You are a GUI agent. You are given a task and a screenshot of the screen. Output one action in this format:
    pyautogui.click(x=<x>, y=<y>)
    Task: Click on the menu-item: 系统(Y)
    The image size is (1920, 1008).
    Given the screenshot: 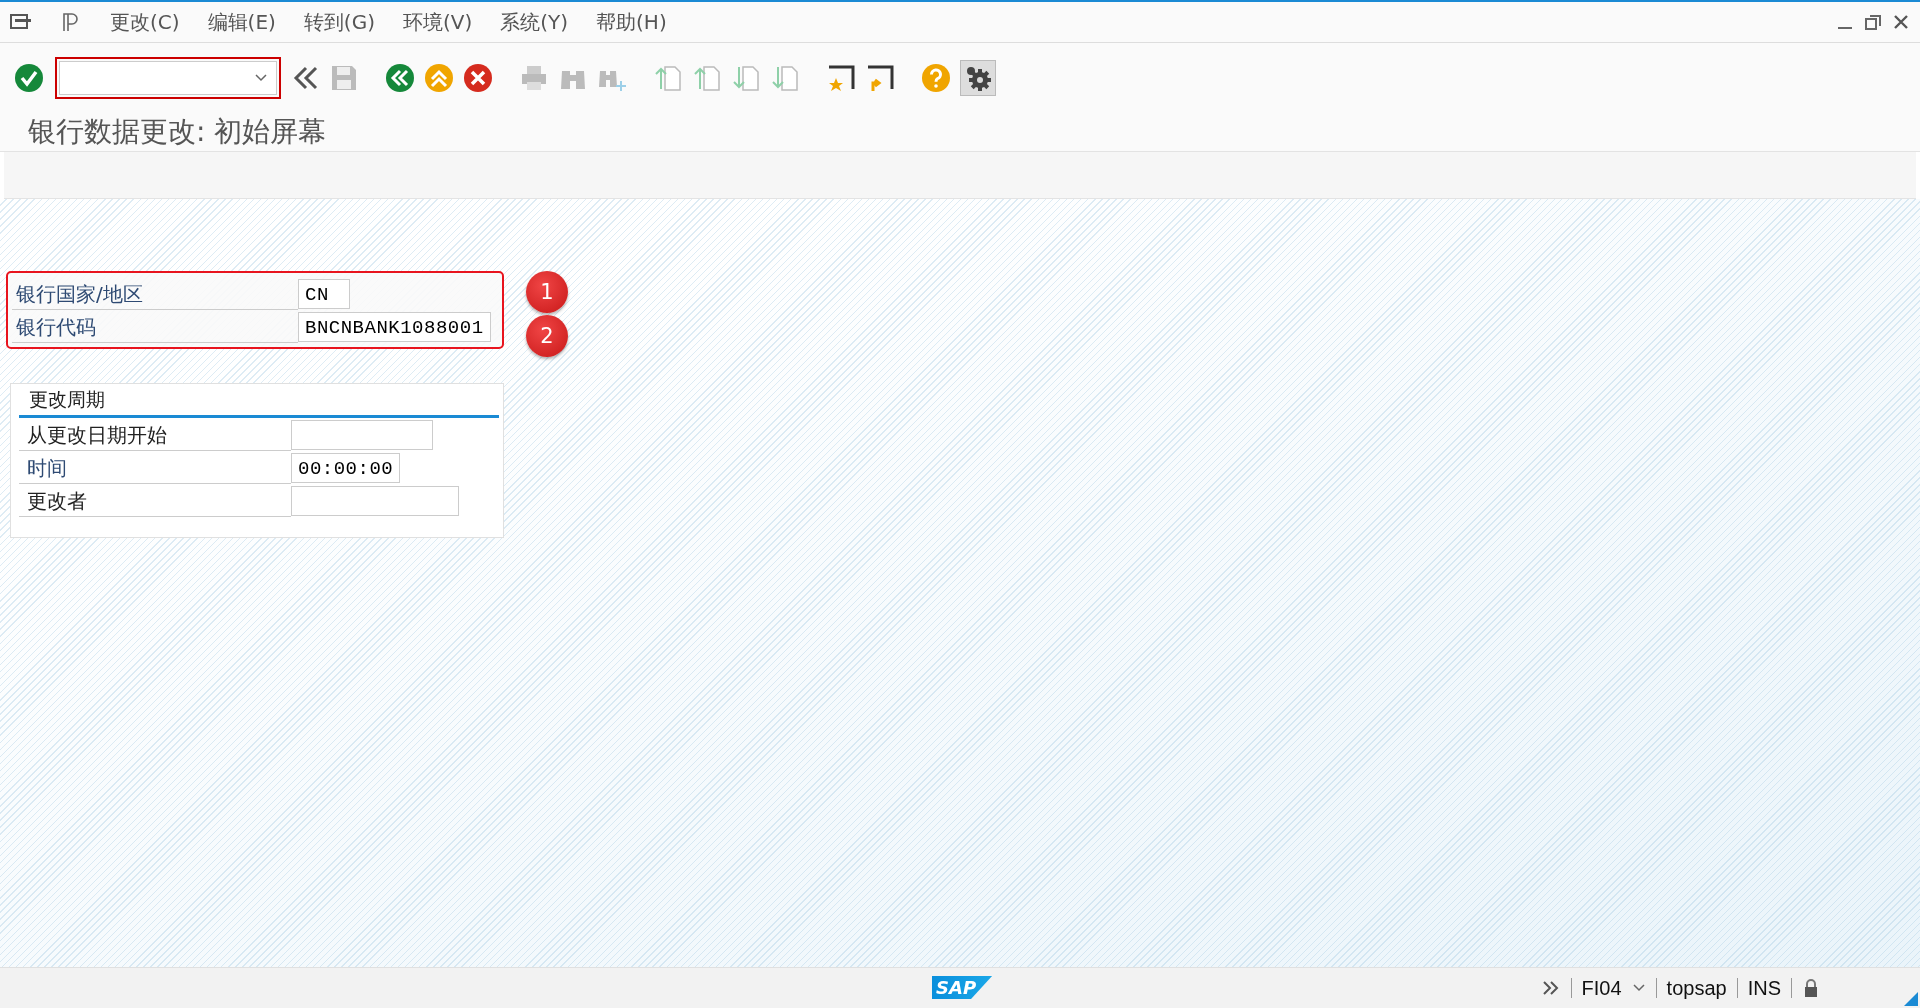 What is the action you would take?
    pyautogui.click(x=534, y=22)
    